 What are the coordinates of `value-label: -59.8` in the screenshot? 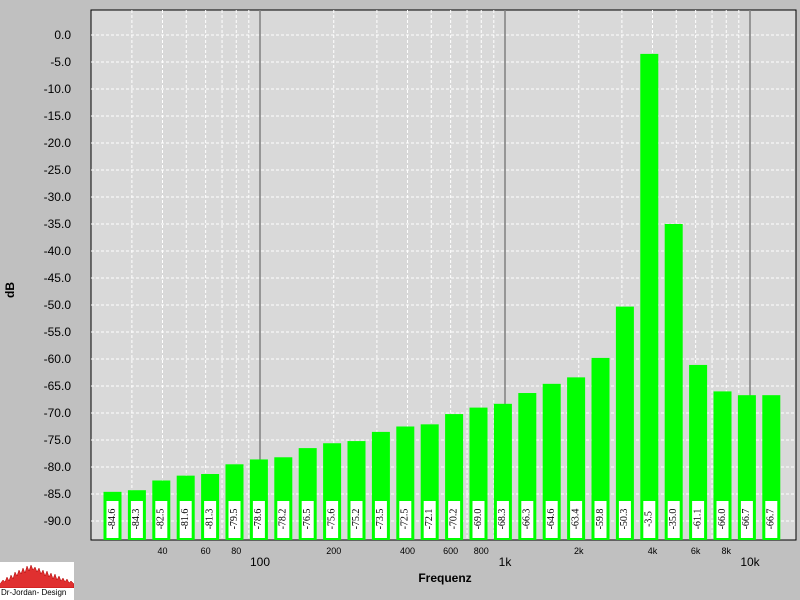 It's located at (600, 519).